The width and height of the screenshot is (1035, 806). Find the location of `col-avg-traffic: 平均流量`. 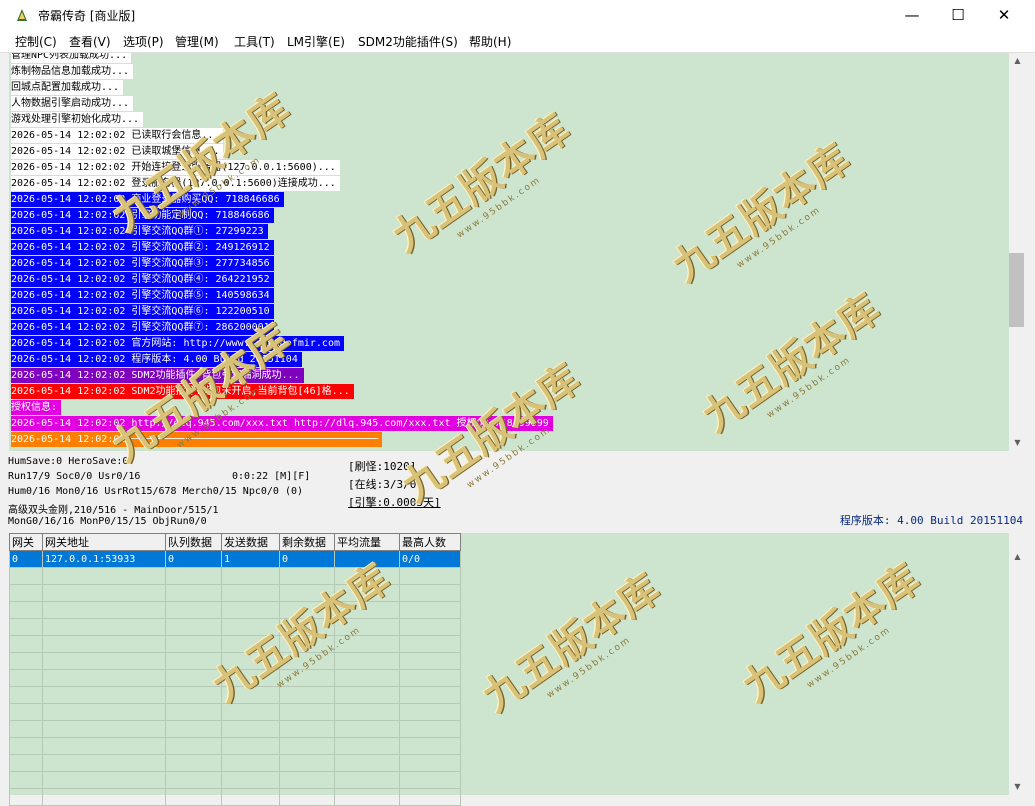

col-avg-traffic: 平均流量 is located at coordinates (367, 542).